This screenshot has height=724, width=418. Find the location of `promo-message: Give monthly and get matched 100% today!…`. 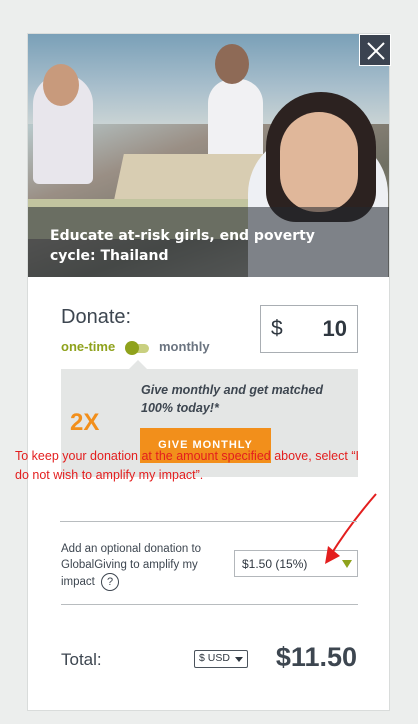

promo-message: Give monthly and get matched 100% today!… is located at coordinates (232, 399).